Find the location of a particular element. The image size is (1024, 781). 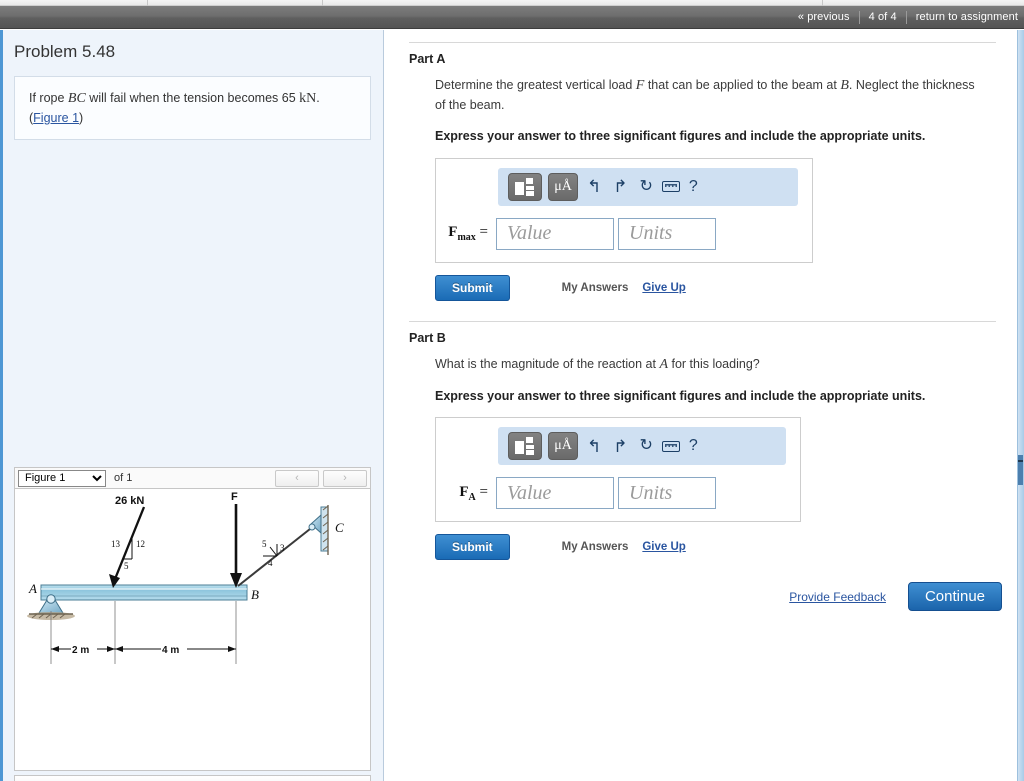

point-label-b: B is located at coordinates (255, 594).